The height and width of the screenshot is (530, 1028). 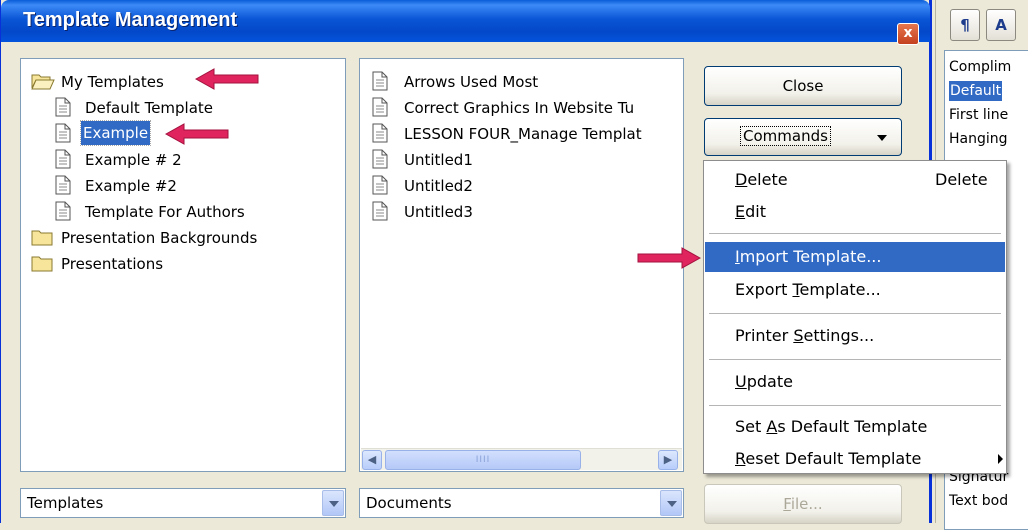 What do you see at coordinates (828, 458) in the screenshot?
I see `menu-item-label: Reset Default Template` at bounding box center [828, 458].